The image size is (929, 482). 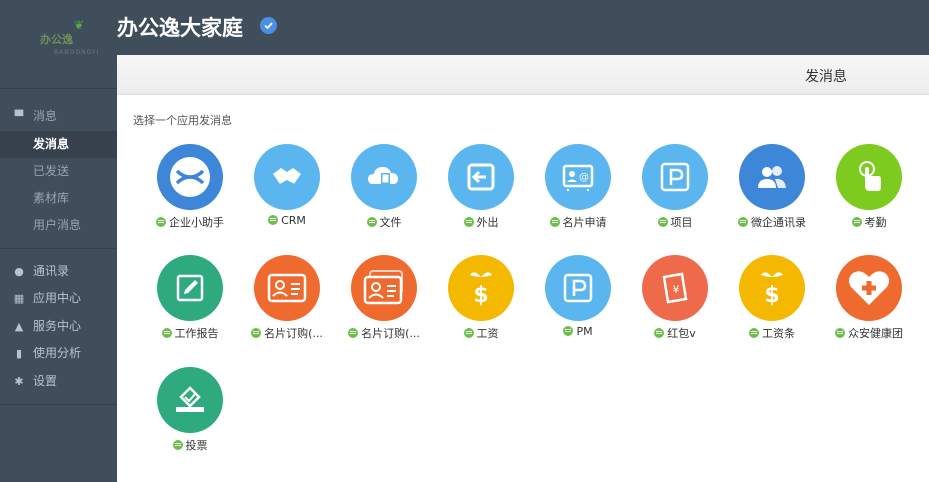 I want to click on sidebar-item-label: 发消息, so click(x=51, y=144).